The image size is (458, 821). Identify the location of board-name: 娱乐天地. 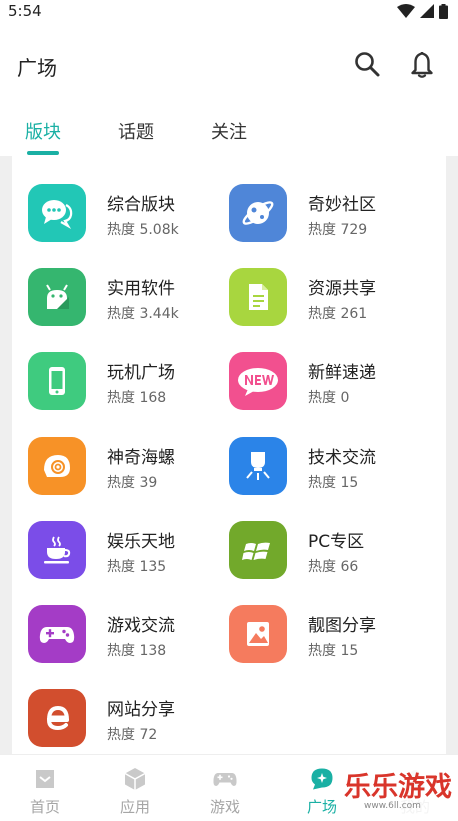
(141, 542).